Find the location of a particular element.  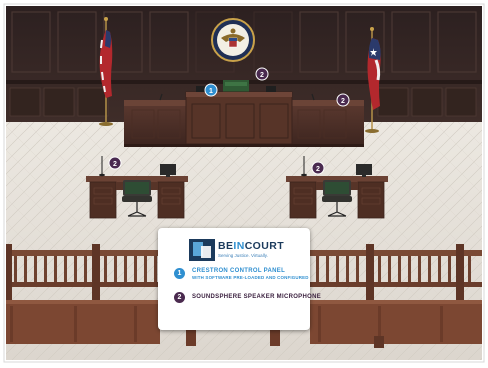

speaker-mic-marker-bench-center: 2 is located at coordinates (262, 74).